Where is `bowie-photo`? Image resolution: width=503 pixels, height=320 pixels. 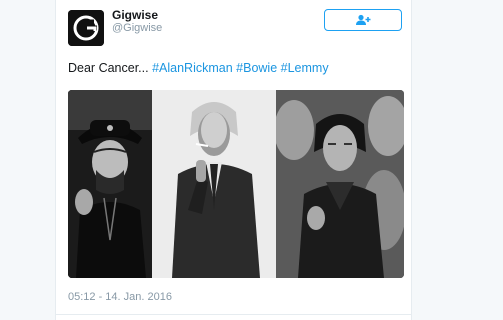
bowie-photo is located at coordinates (214, 184).